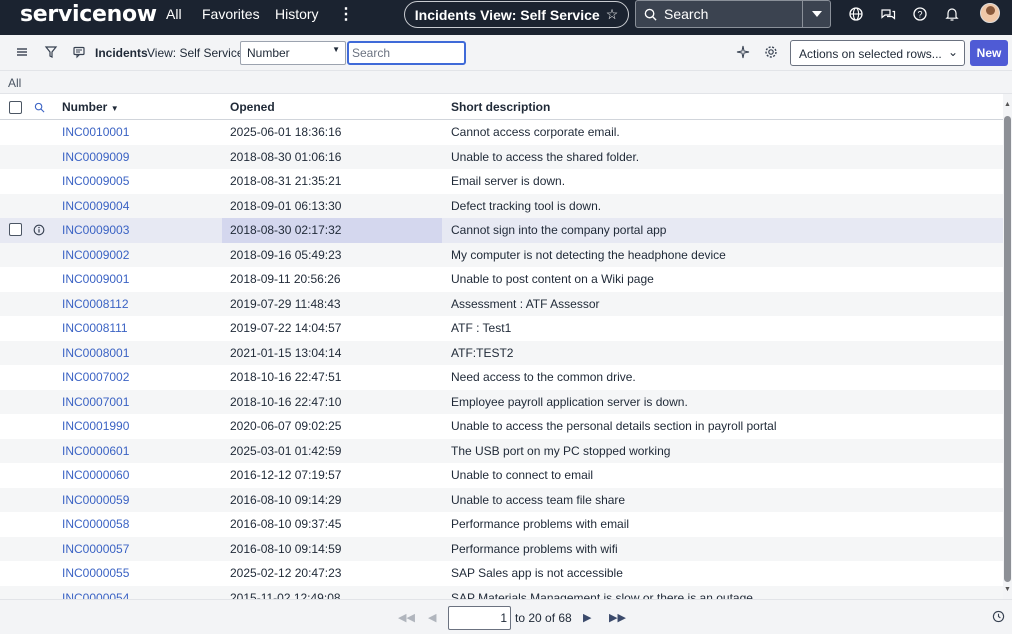  Describe the element at coordinates (525, 304) in the screenshot. I see `short-description-cell: Assessment : ATF Assessor` at that location.